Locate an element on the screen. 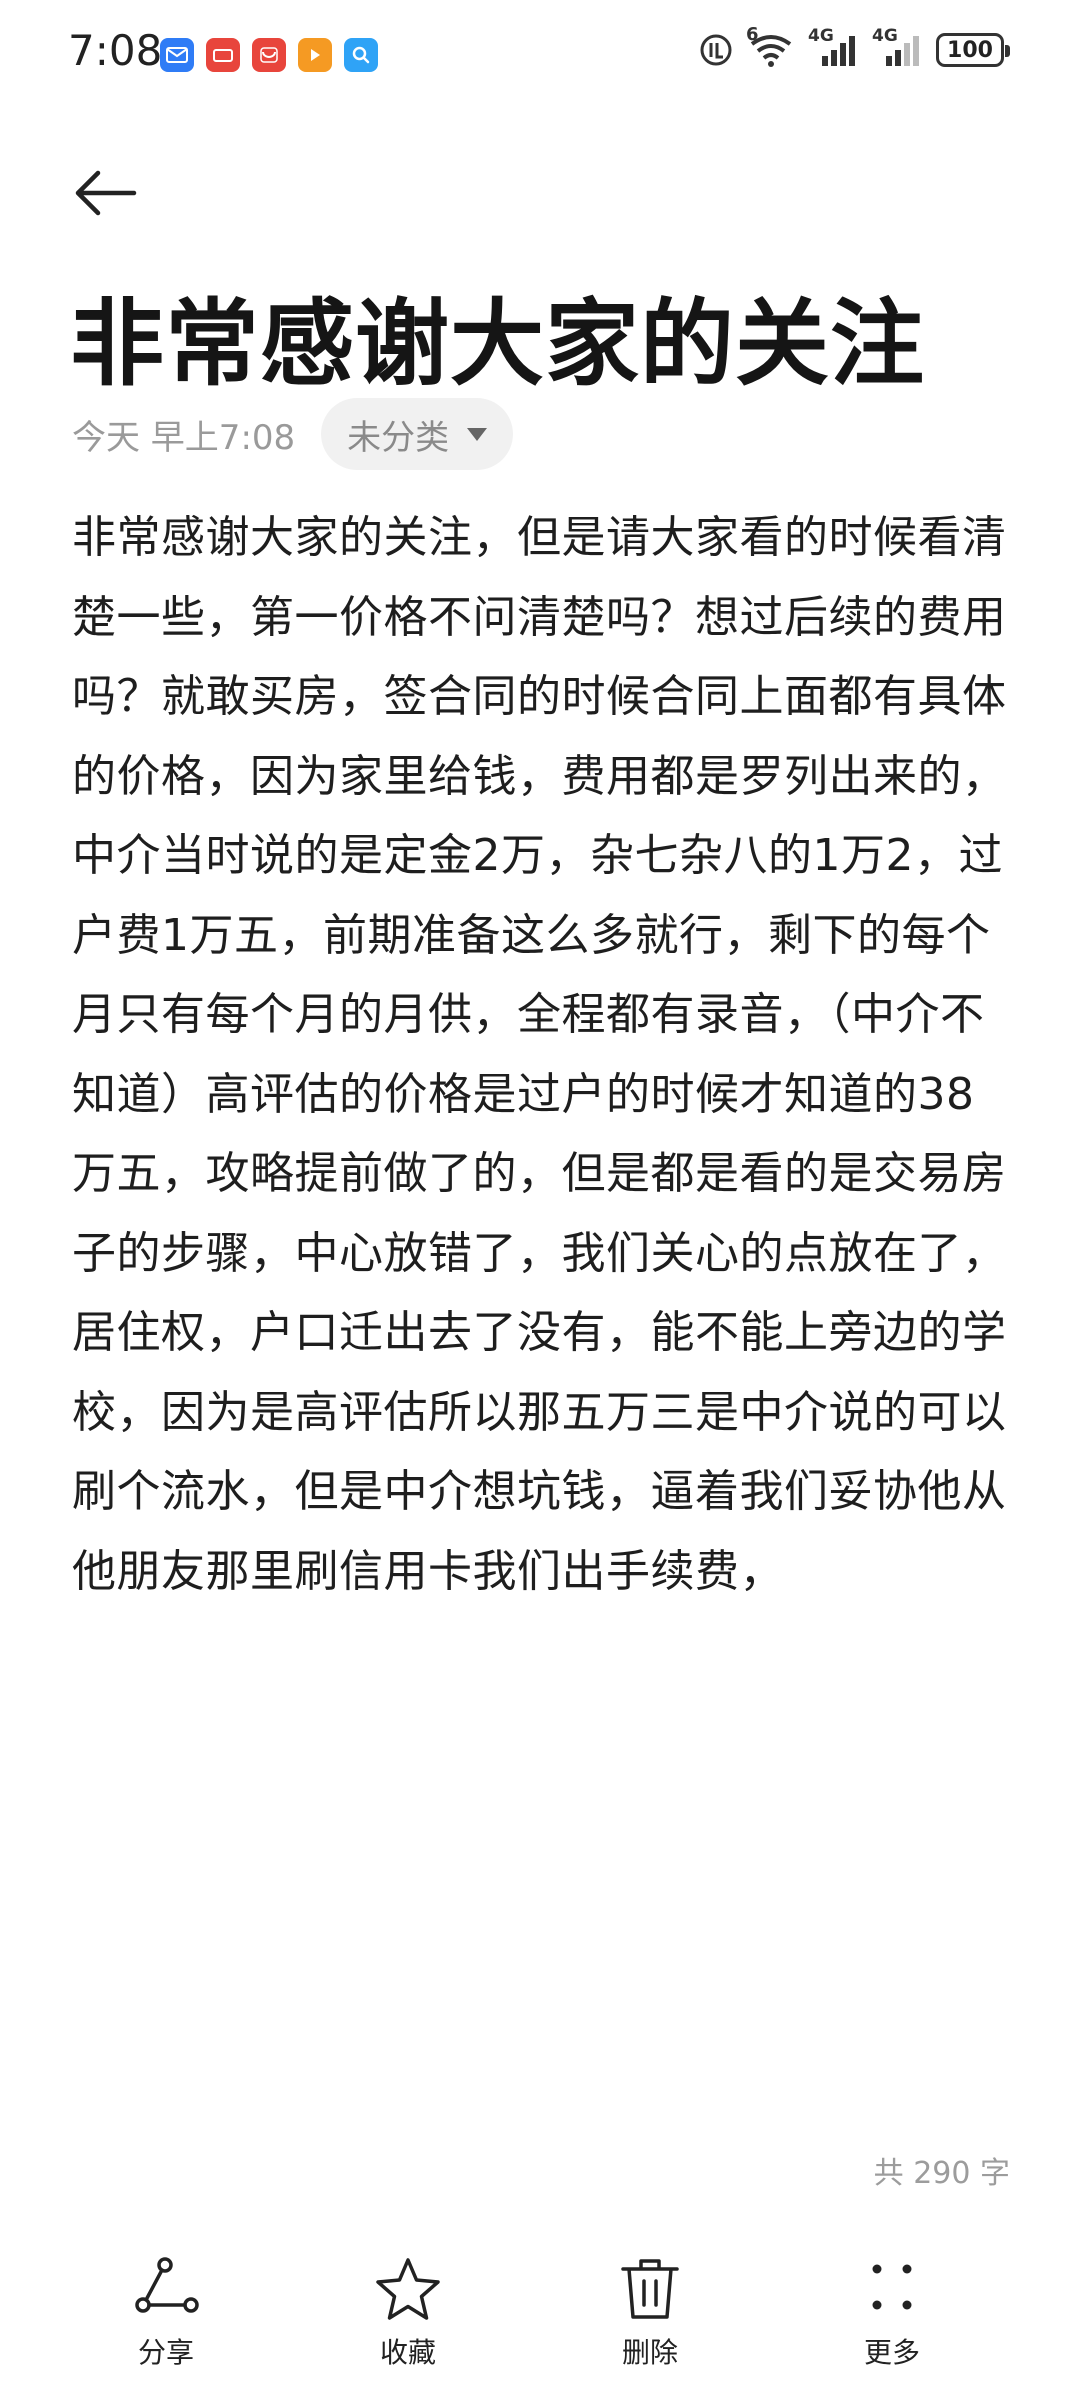 This screenshot has width=1080, height=2403. wifi-standard-label: 6 is located at coordinates (752, 34).